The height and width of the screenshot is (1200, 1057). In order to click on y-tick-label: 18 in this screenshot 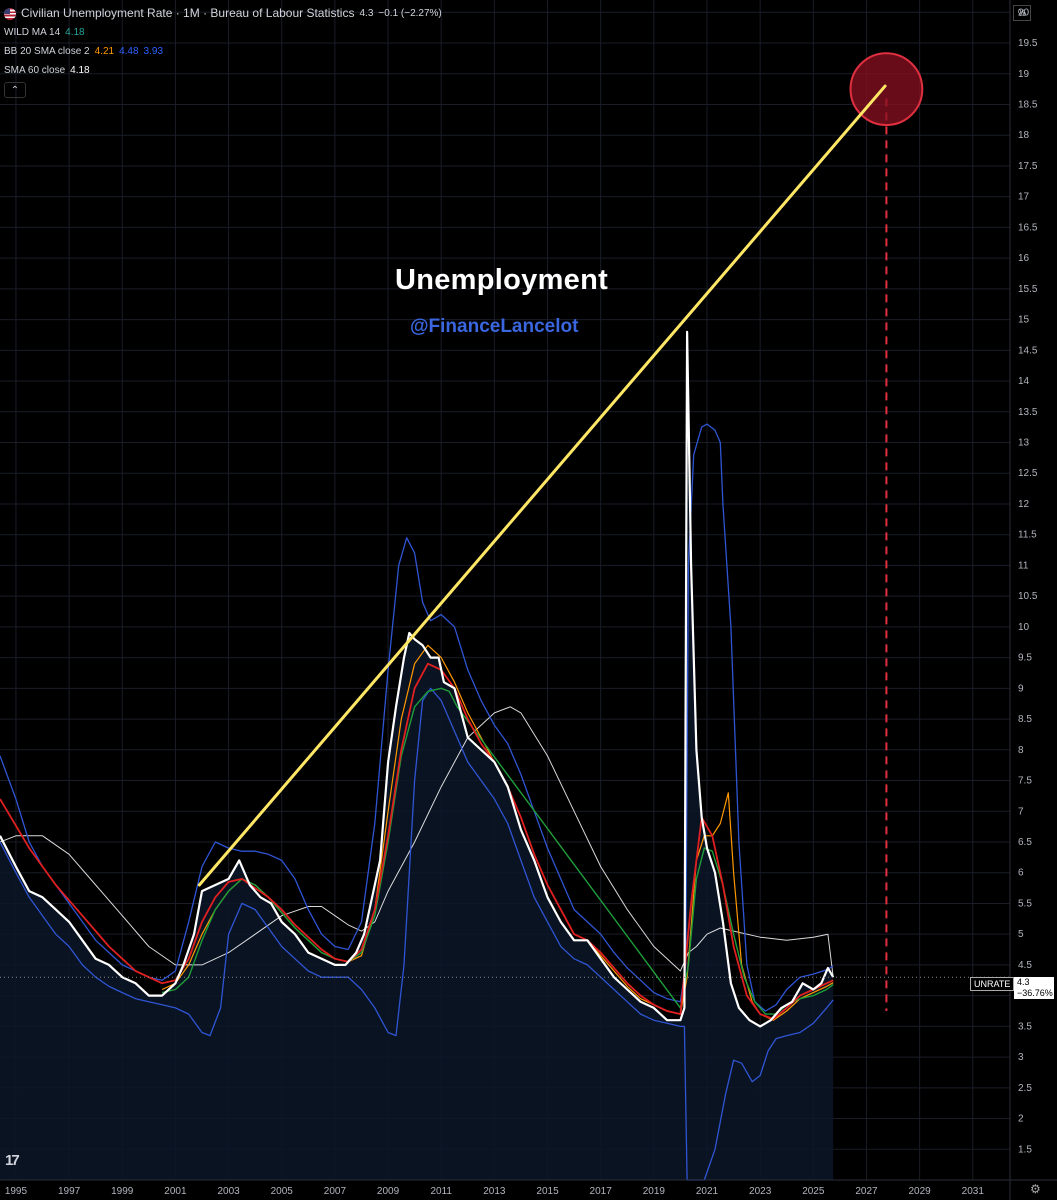, I will do `click(1024, 135)`.